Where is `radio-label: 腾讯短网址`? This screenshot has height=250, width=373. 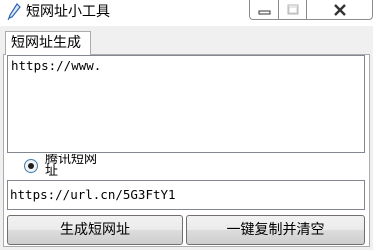 radio-label: 腾讯短网址 is located at coordinates (76, 166).